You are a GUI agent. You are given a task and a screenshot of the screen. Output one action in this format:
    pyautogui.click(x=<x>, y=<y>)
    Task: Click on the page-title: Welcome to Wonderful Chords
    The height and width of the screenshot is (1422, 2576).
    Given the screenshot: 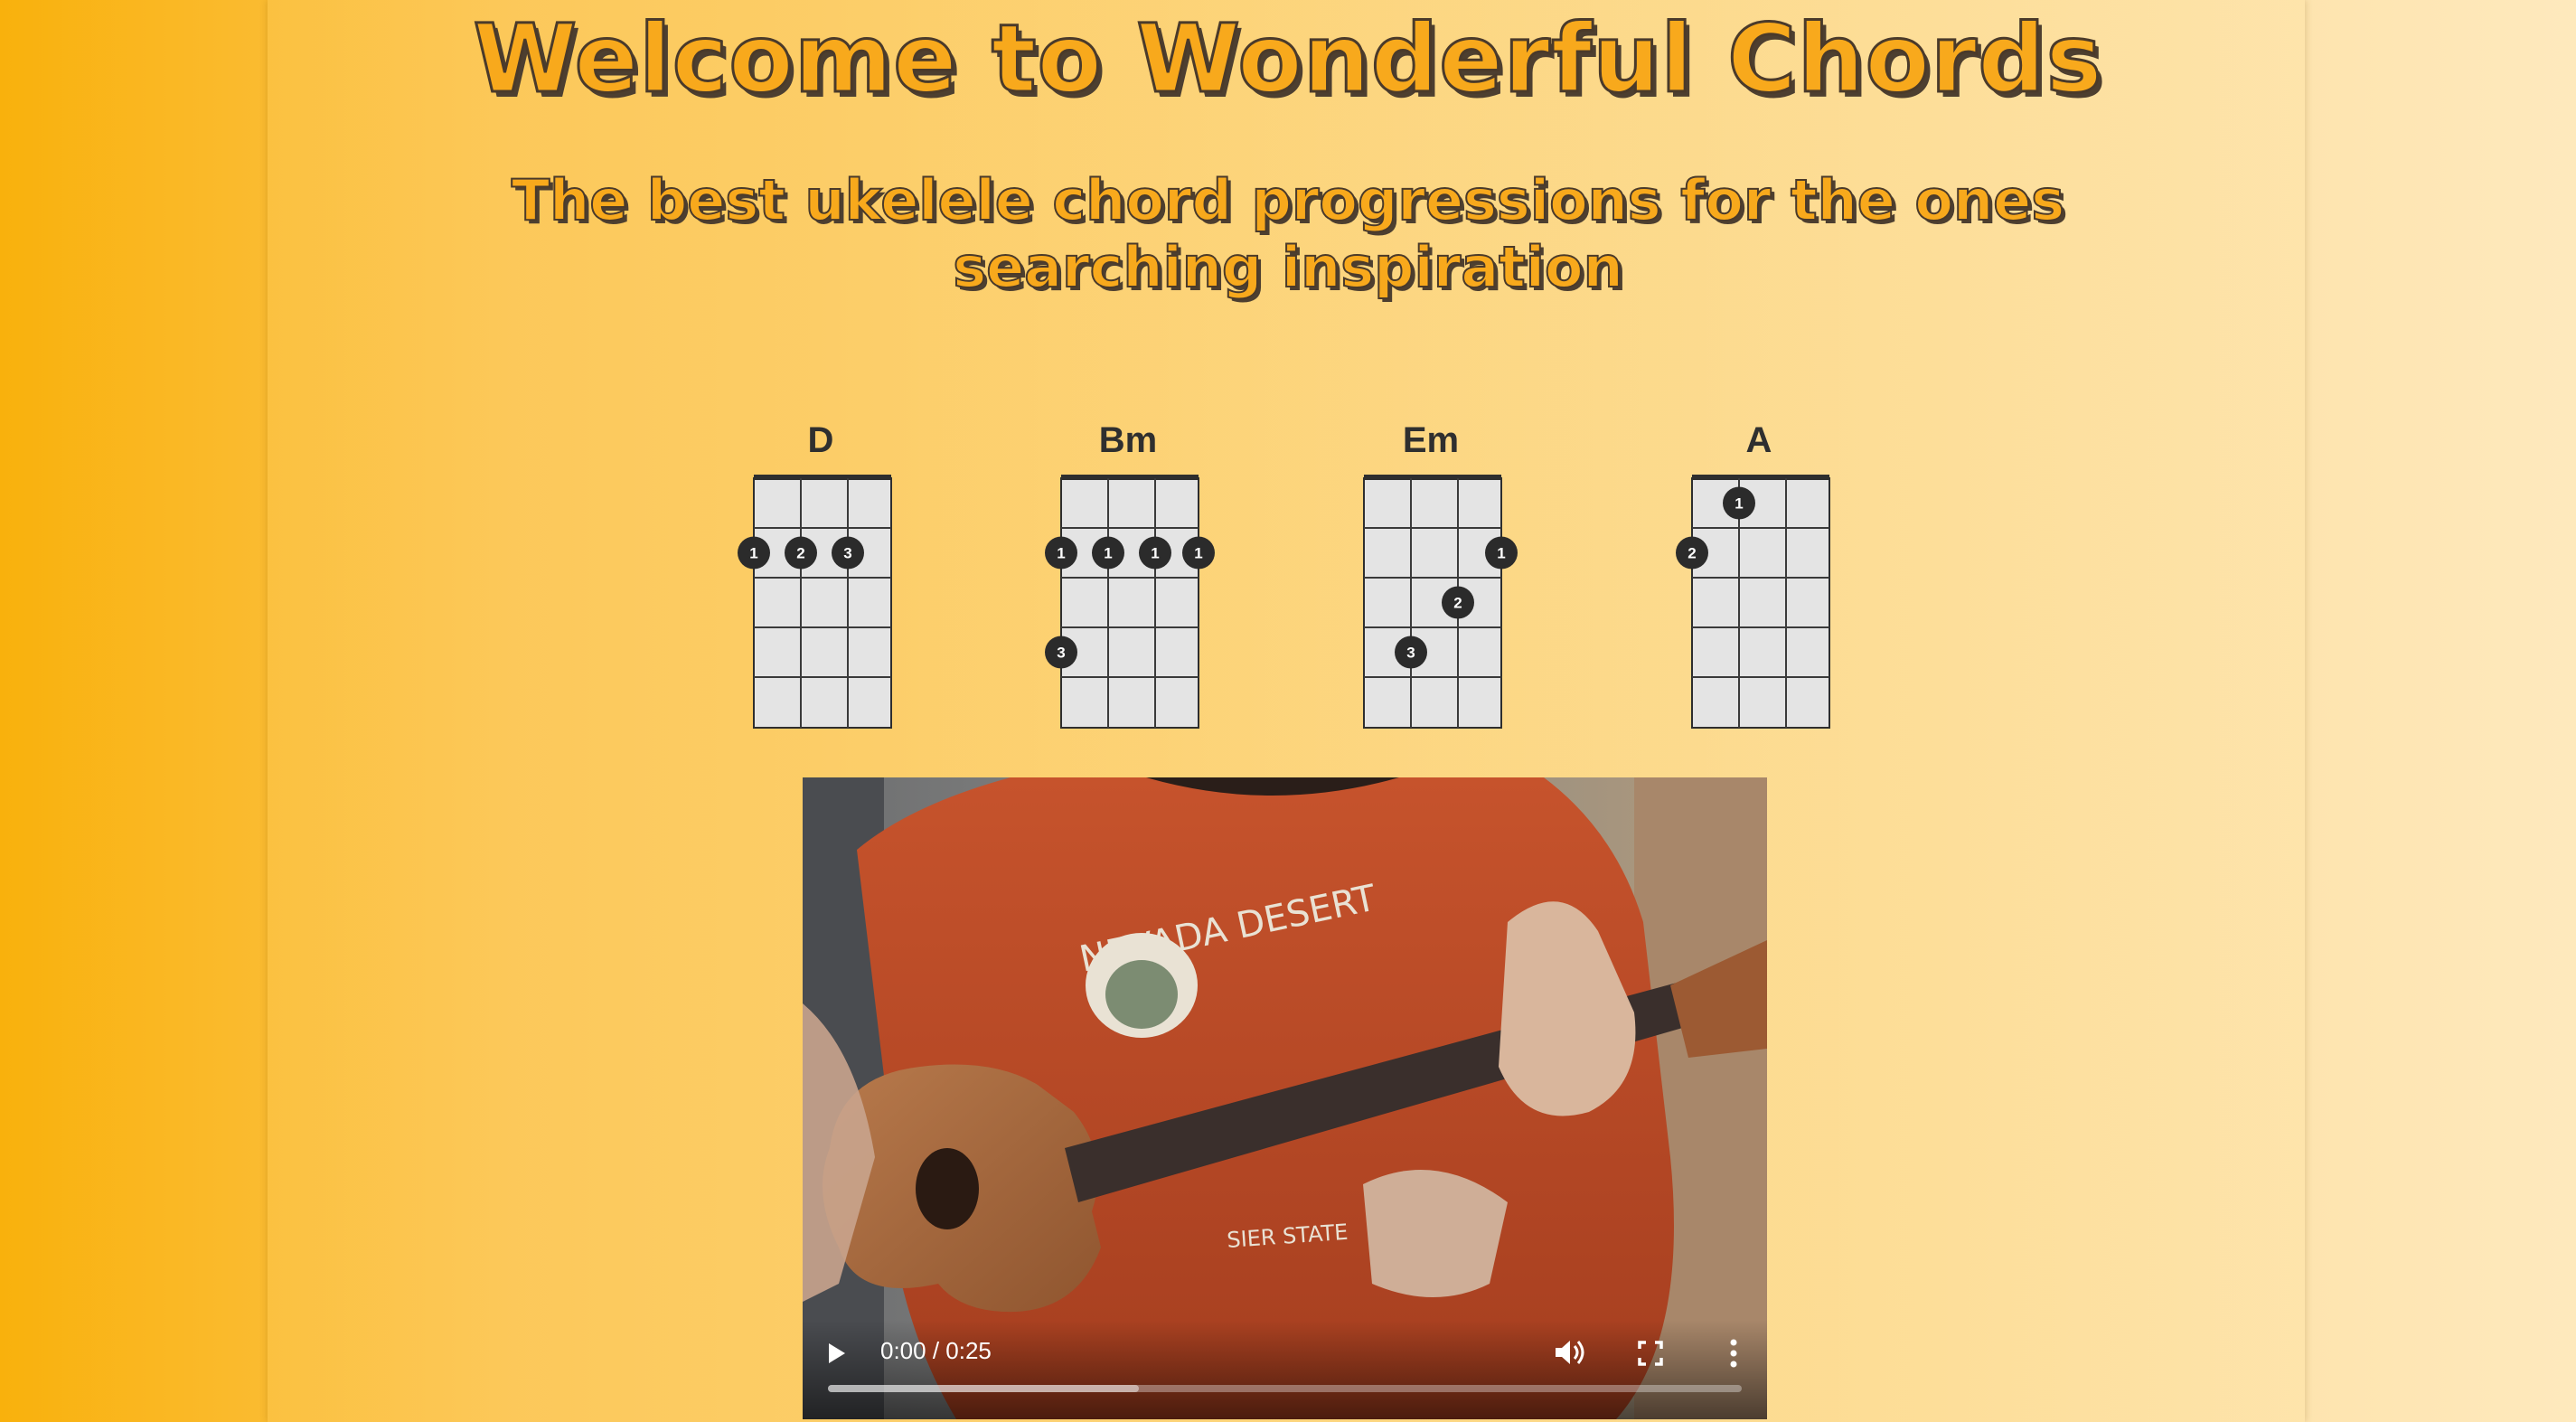 What is the action you would take?
    pyautogui.click(x=1287, y=60)
    